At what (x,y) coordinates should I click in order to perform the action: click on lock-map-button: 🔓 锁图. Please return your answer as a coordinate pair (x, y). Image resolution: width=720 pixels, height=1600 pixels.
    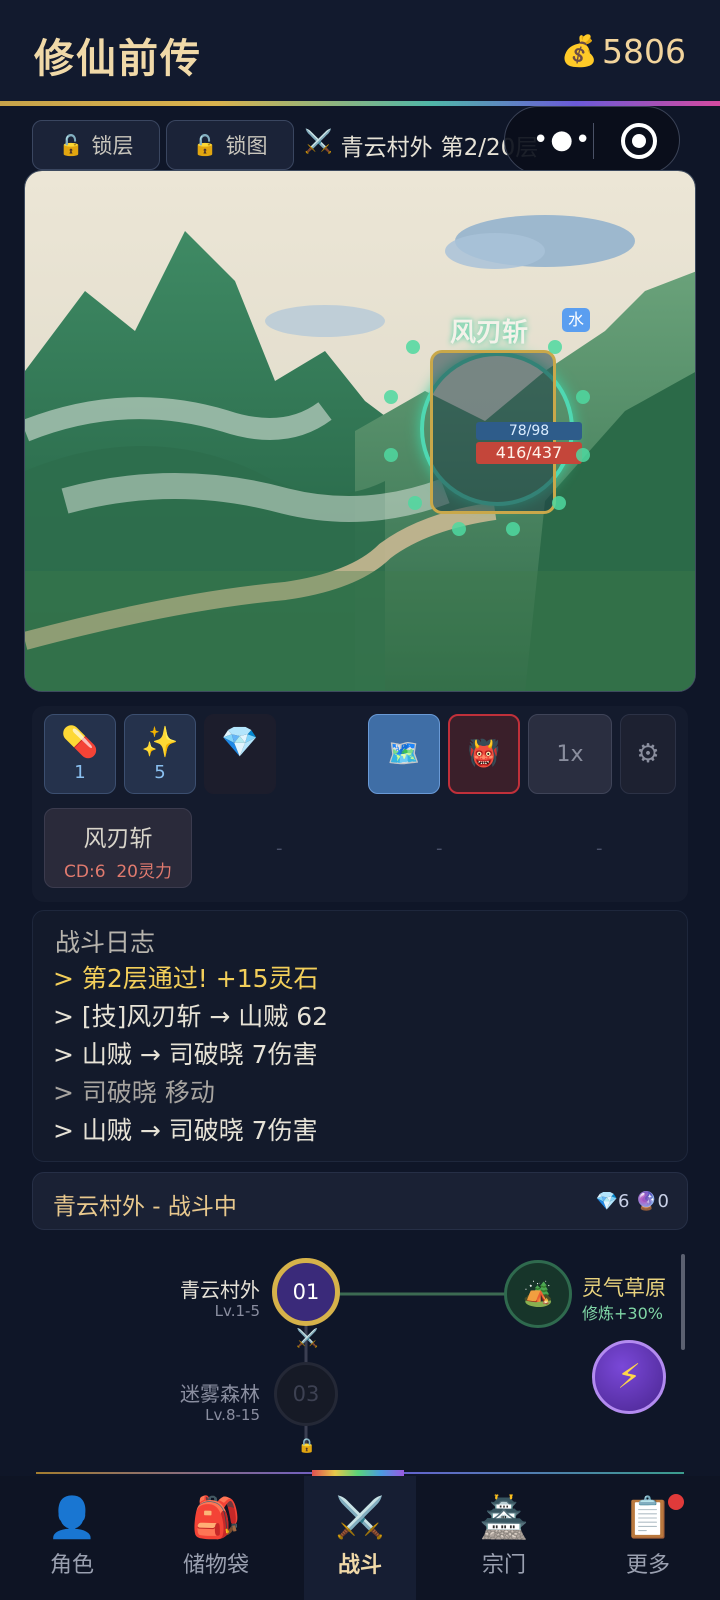
    Looking at the image, I should click on (230, 145).